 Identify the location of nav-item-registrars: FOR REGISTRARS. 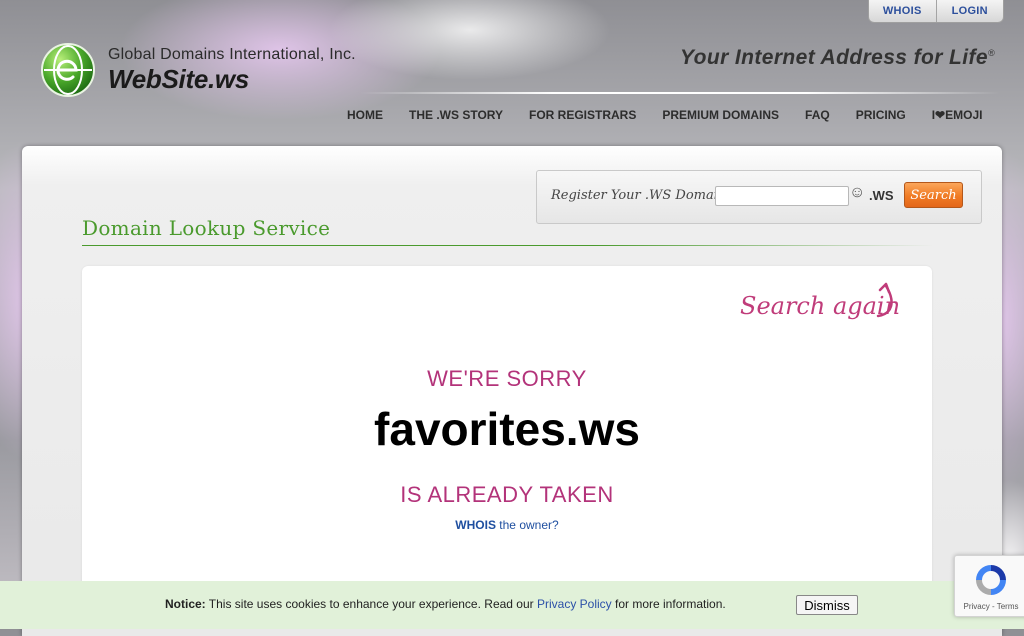
(582, 116).